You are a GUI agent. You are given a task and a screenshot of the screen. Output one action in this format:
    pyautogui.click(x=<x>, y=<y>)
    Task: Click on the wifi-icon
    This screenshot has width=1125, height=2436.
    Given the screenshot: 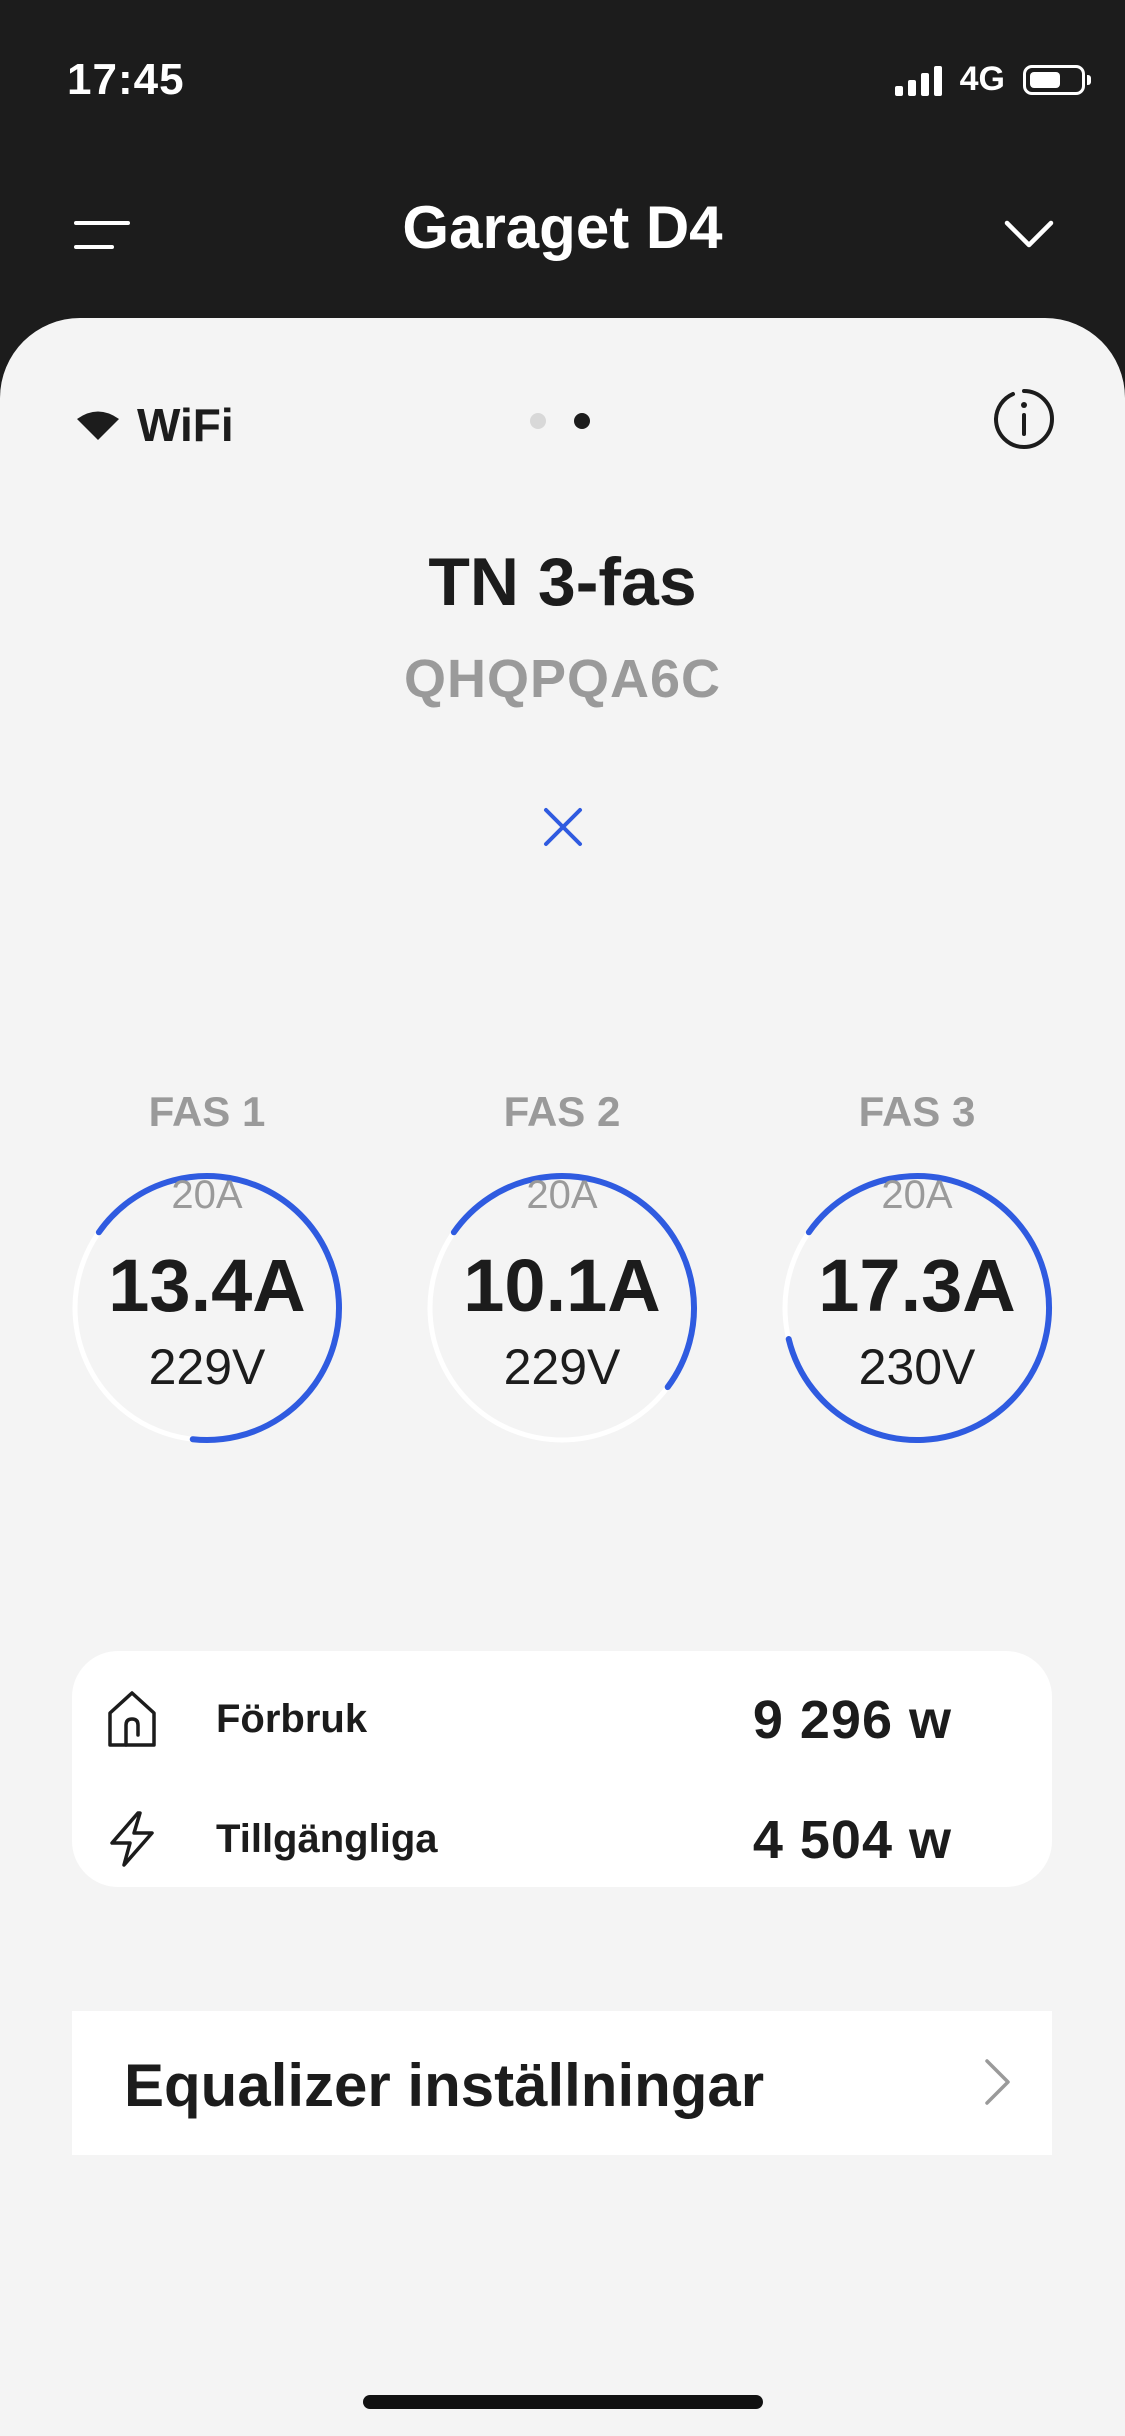 What is the action you would take?
    pyautogui.click(x=98, y=425)
    